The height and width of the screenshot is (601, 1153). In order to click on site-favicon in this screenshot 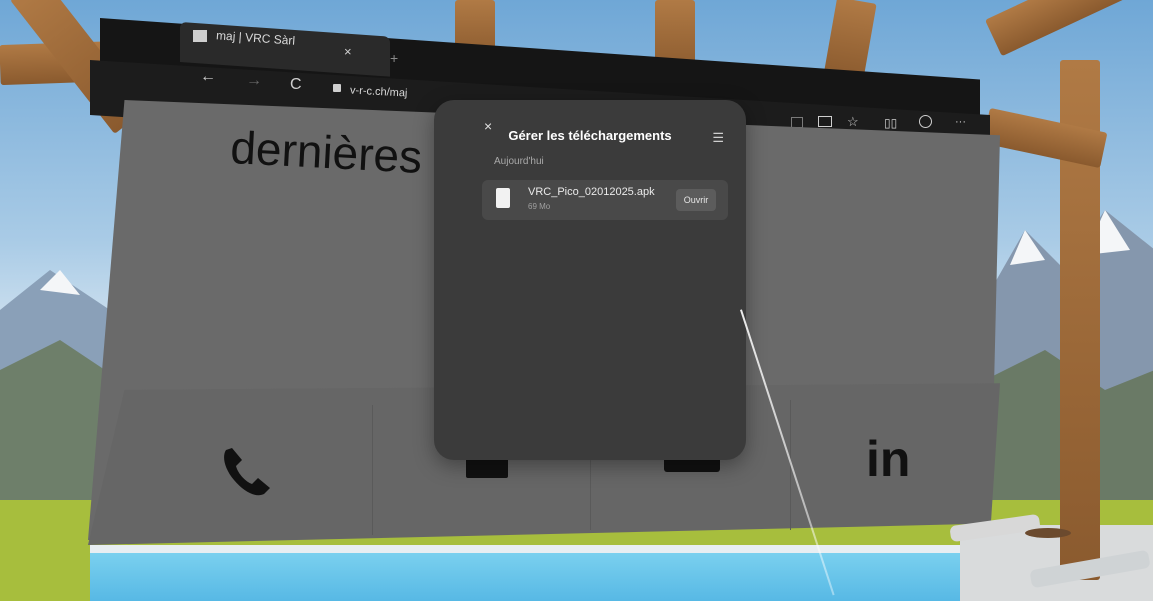, I will do `click(200, 36)`.